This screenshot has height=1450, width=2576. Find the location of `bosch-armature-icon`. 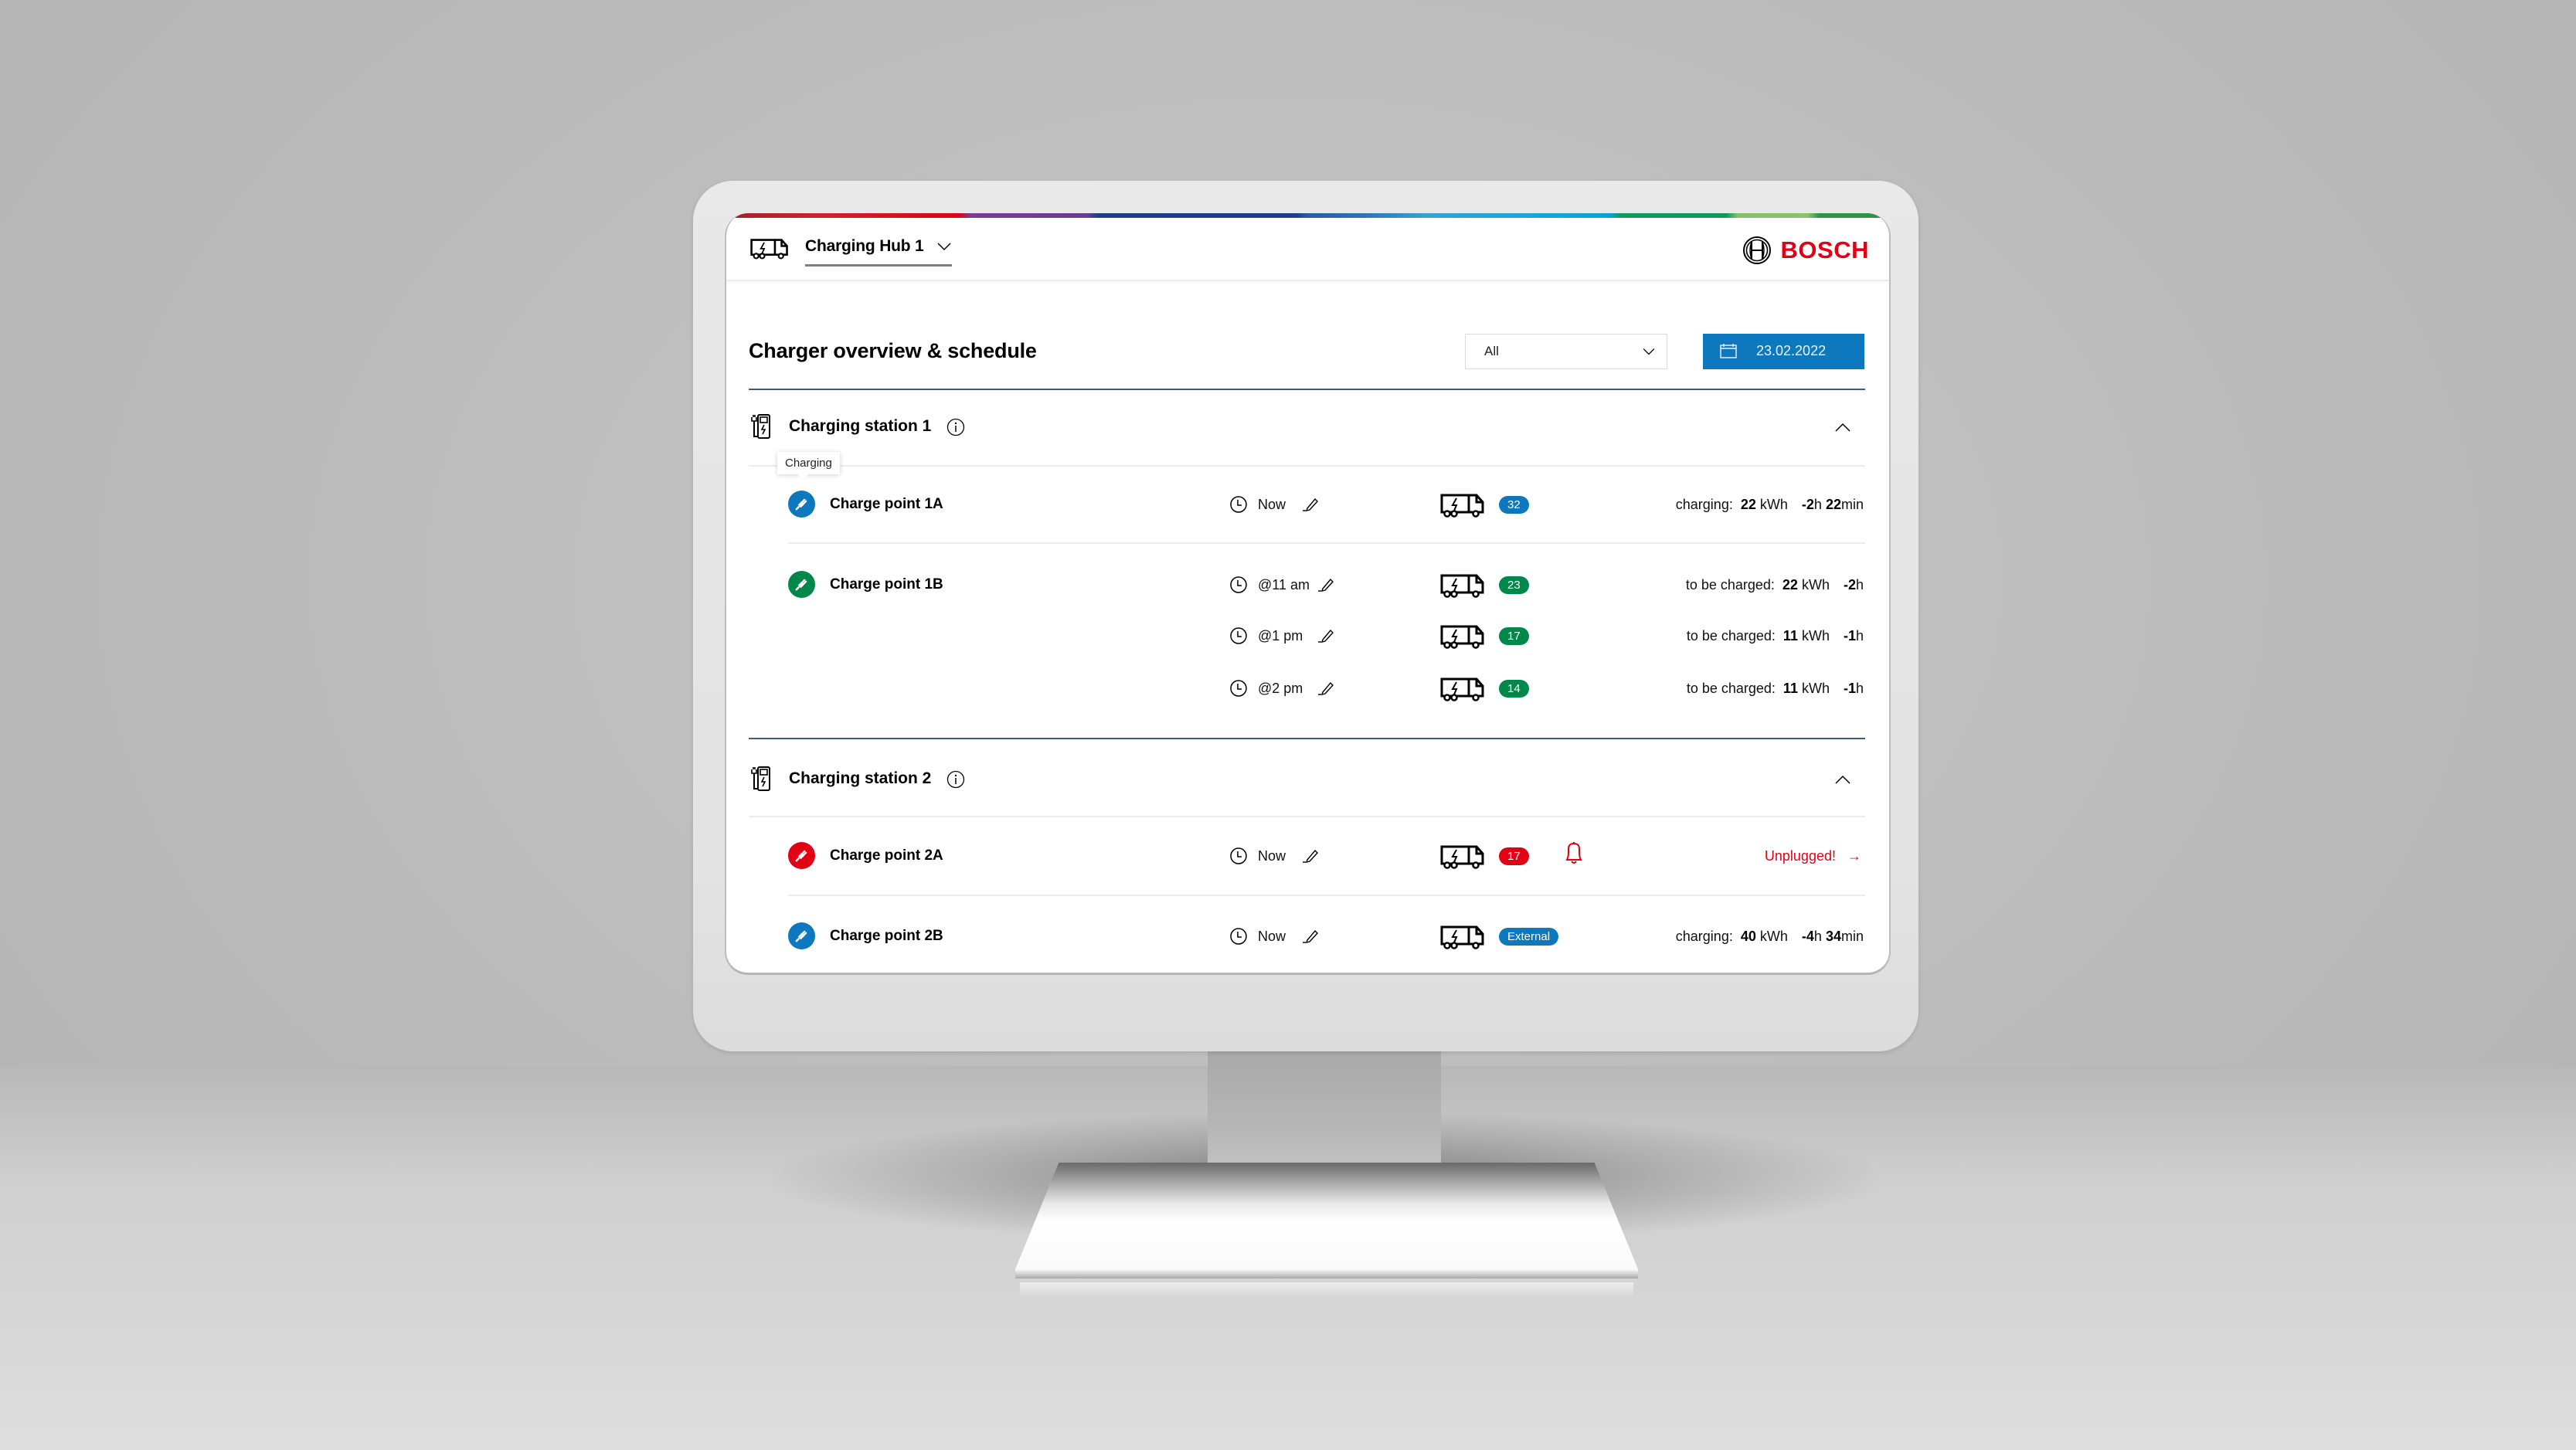

bosch-armature-icon is located at coordinates (1756, 250).